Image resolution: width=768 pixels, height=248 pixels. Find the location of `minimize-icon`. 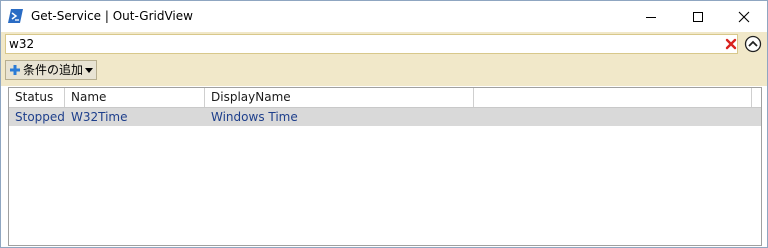

minimize-icon is located at coordinates (651, 17).